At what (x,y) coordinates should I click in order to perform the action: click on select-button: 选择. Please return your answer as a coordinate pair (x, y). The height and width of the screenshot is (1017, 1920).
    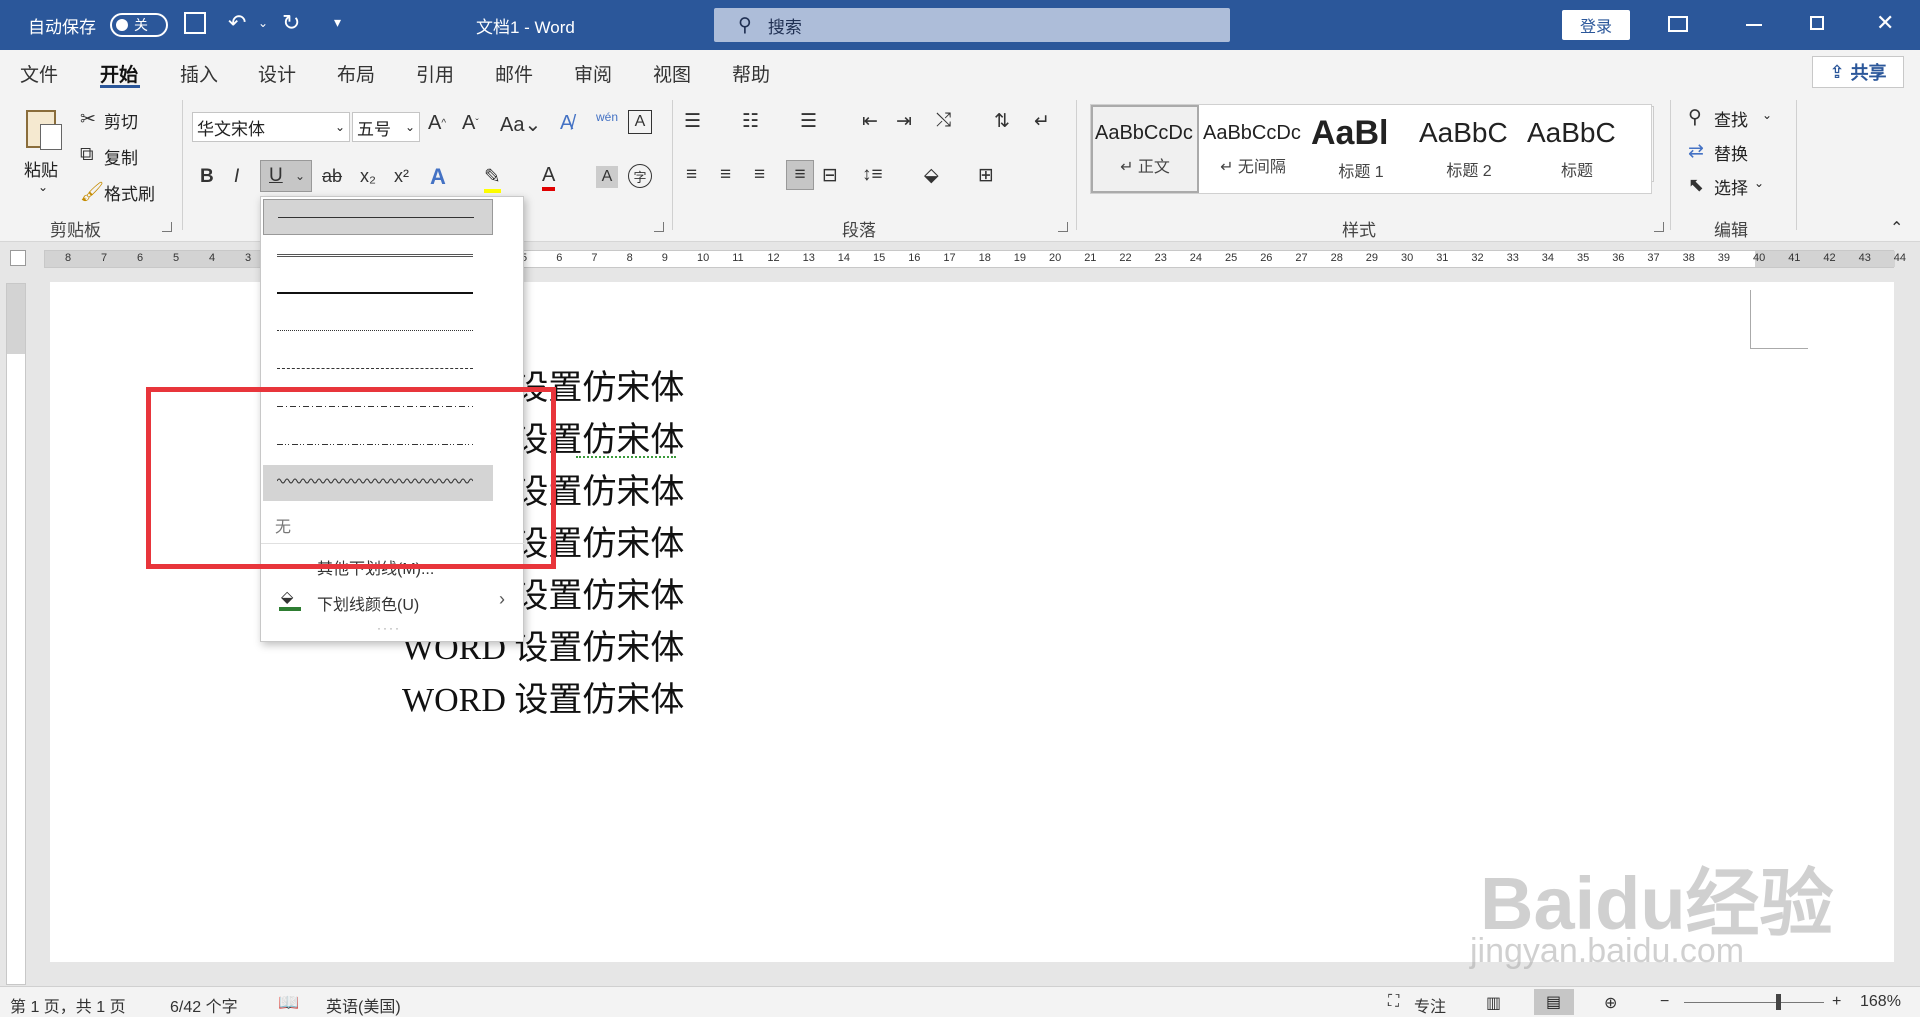
    Looking at the image, I should click on (1731, 186).